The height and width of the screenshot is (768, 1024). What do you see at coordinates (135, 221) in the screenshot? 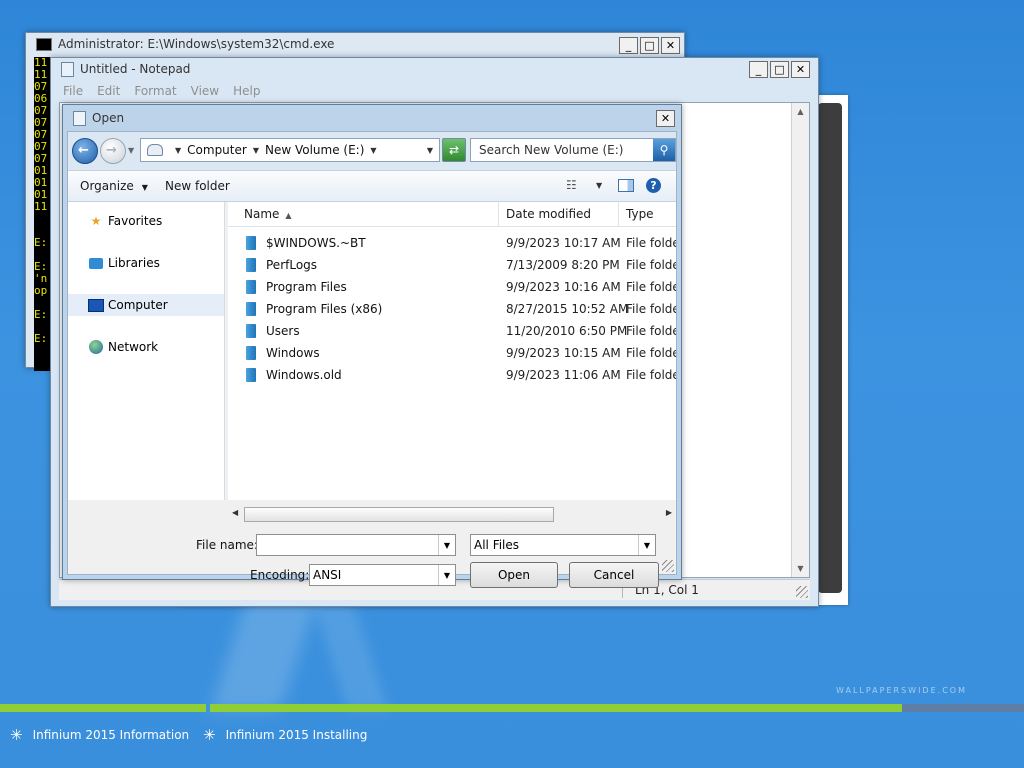
I see `nav-label: Favorites` at bounding box center [135, 221].